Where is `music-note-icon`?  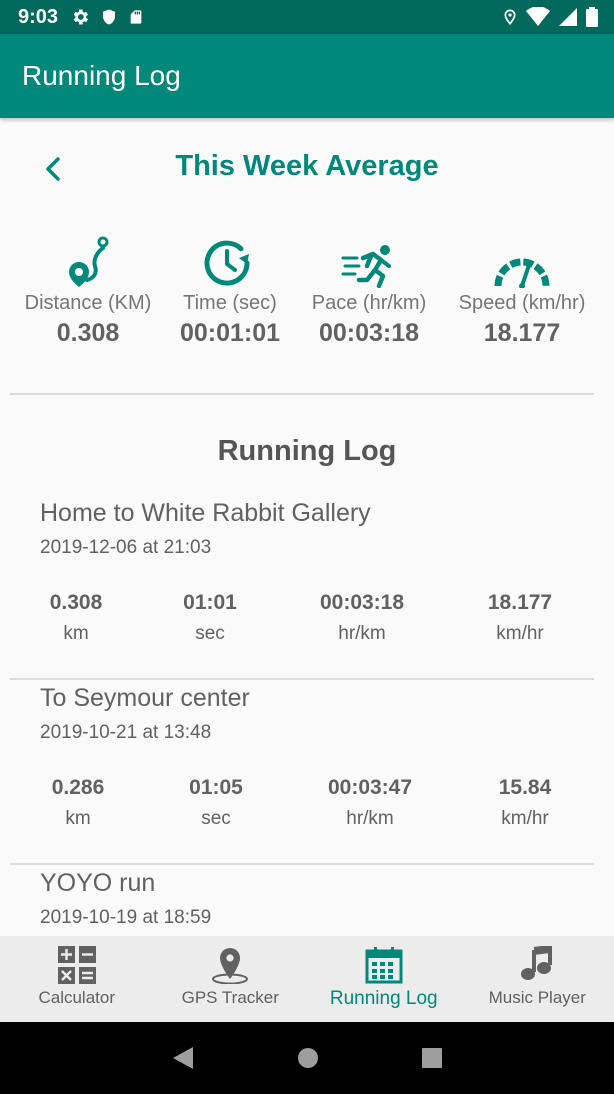 music-note-icon is located at coordinates (537, 963).